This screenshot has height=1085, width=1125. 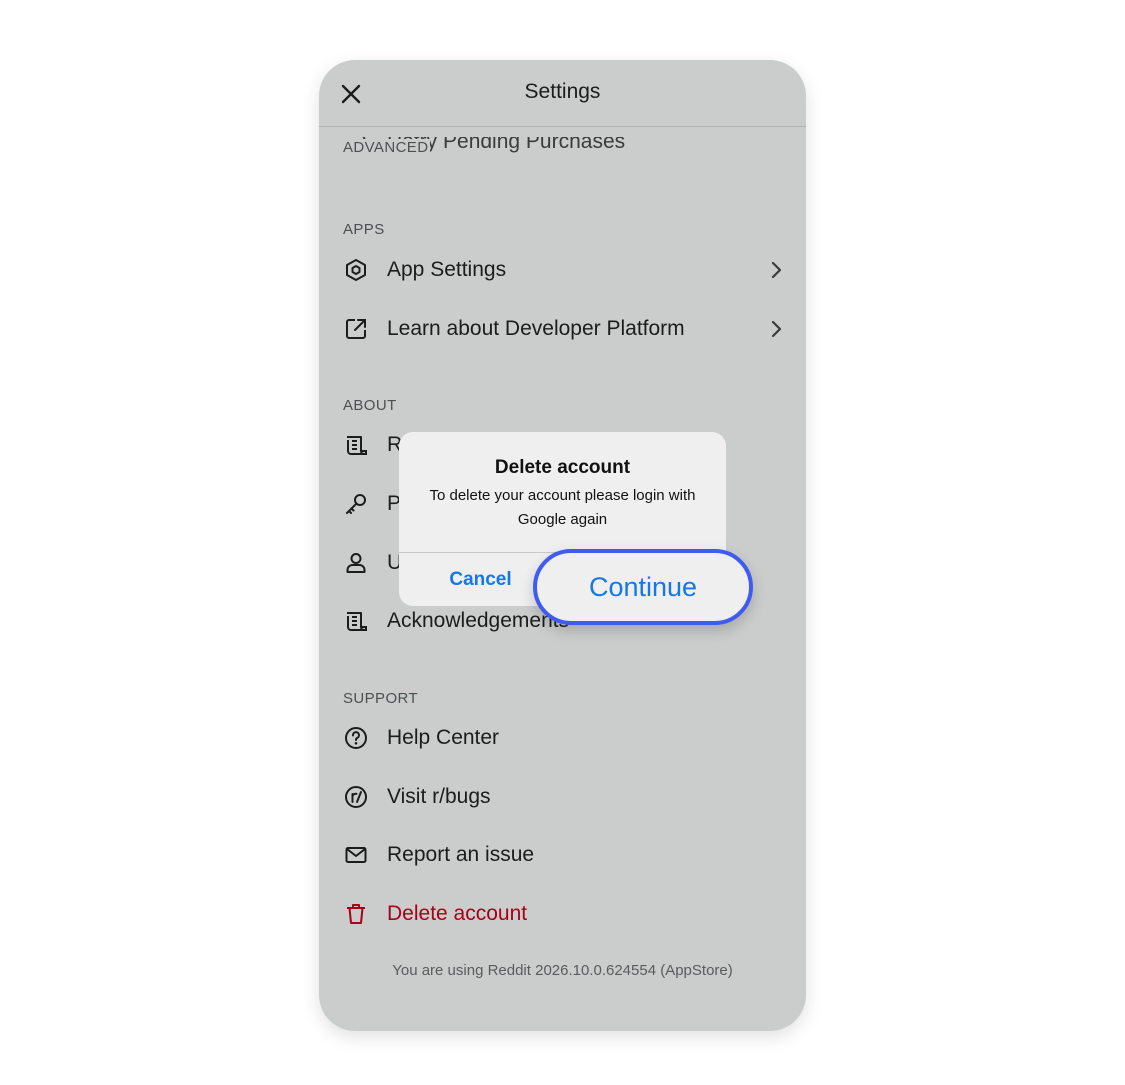 I want to click on top-bar: Settings, so click(x=562, y=93).